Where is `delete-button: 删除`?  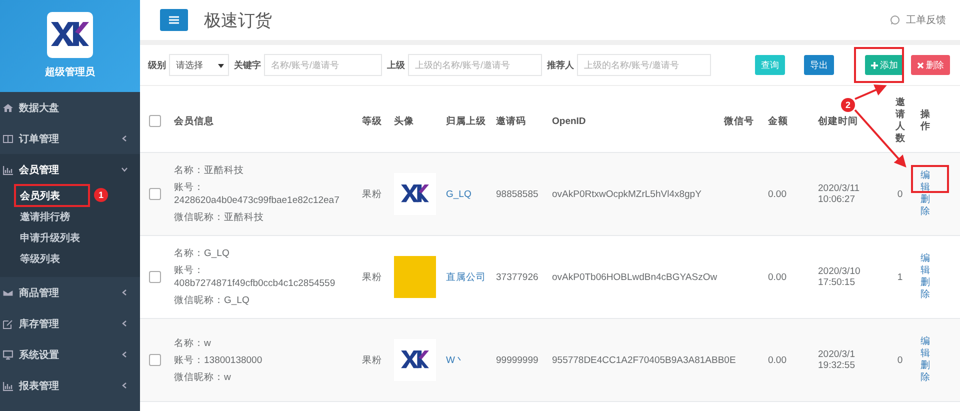
delete-button: 删除 is located at coordinates (930, 65).